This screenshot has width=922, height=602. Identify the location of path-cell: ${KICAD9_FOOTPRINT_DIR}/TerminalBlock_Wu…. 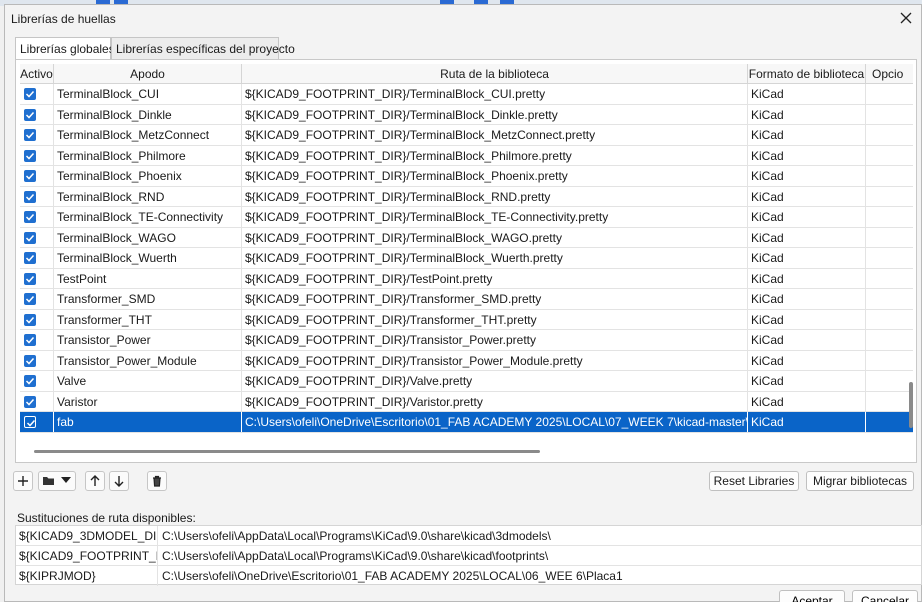
(495, 258).